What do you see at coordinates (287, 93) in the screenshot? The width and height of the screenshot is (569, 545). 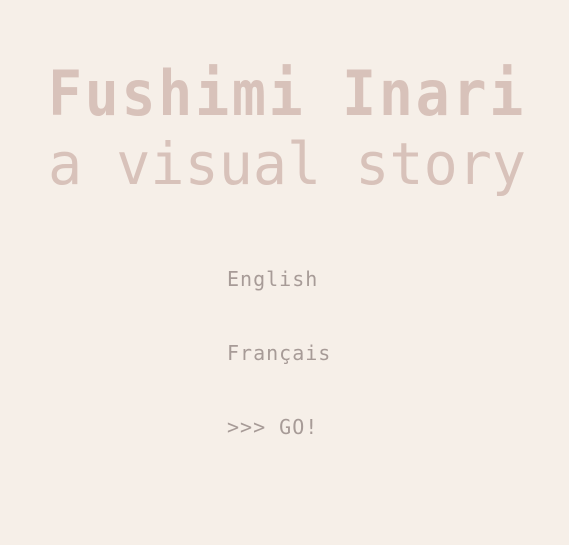 I see `game-title: Fushimi Inari` at bounding box center [287, 93].